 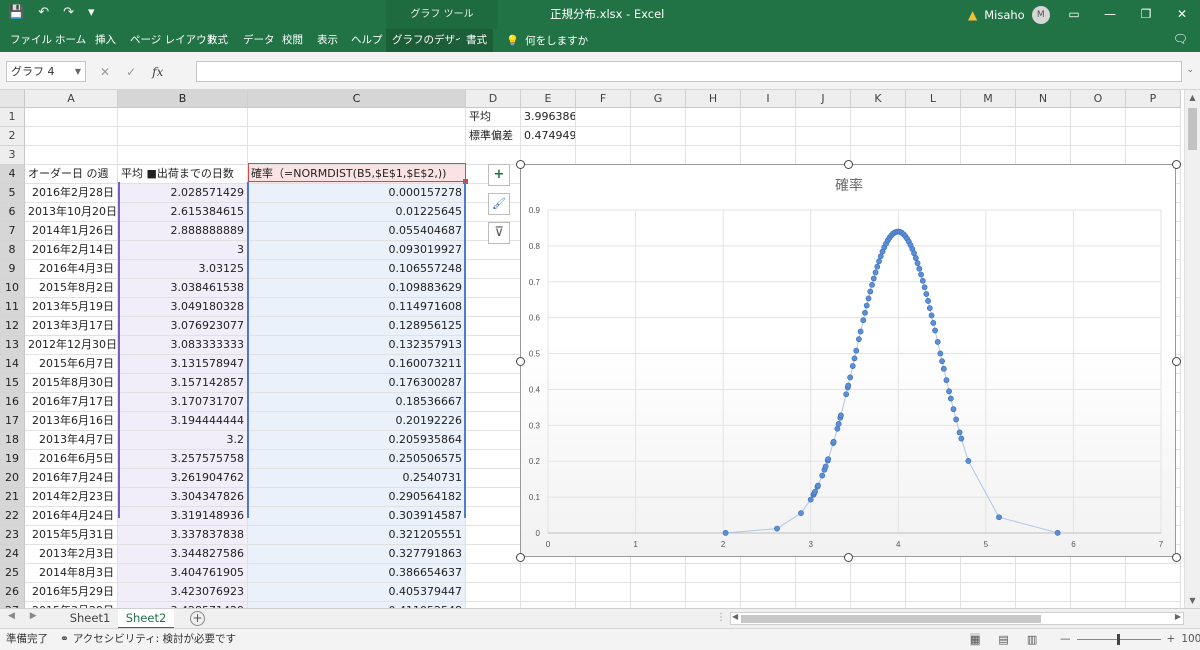 What do you see at coordinates (357, 288) in the screenshot?
I see `probability-cell: 0.109883629` at bounding box center [357, 288].